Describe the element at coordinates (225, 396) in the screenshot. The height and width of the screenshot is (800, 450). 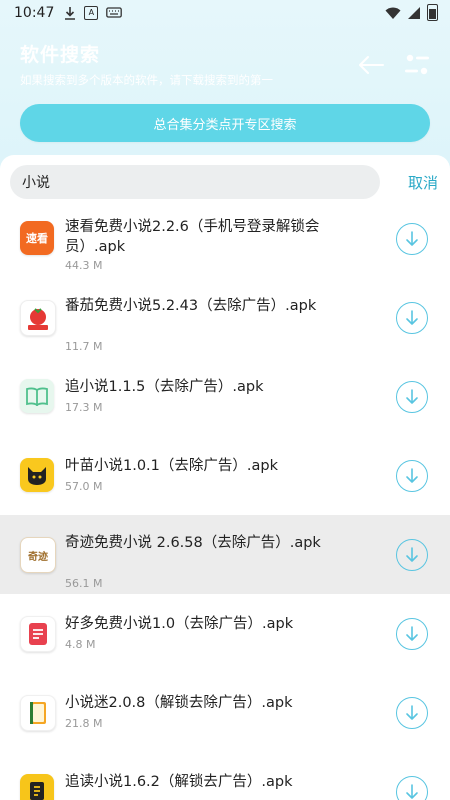
I see `list-item: 追小说1.1.5（去除广告）.apk 17.3 M` at that location.